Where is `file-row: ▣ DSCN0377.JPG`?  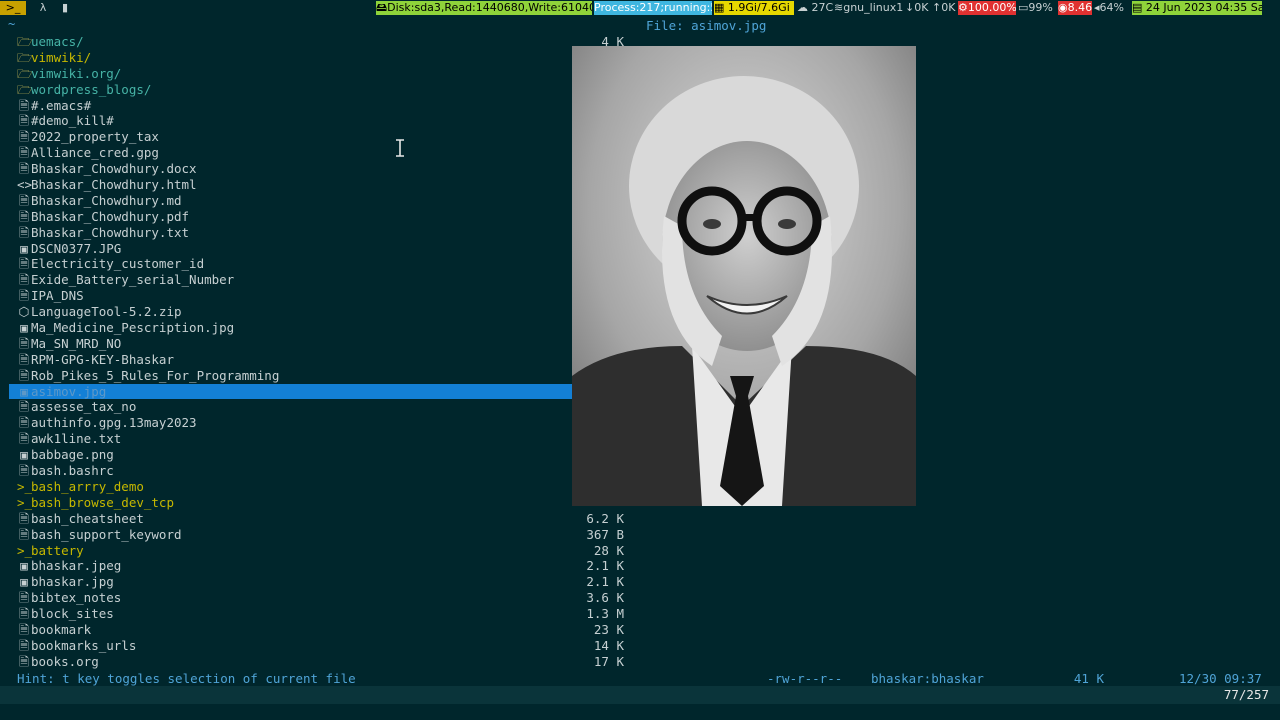
file-row: ▣ DSCN0377.JPG is located at coordinates (319, 249).